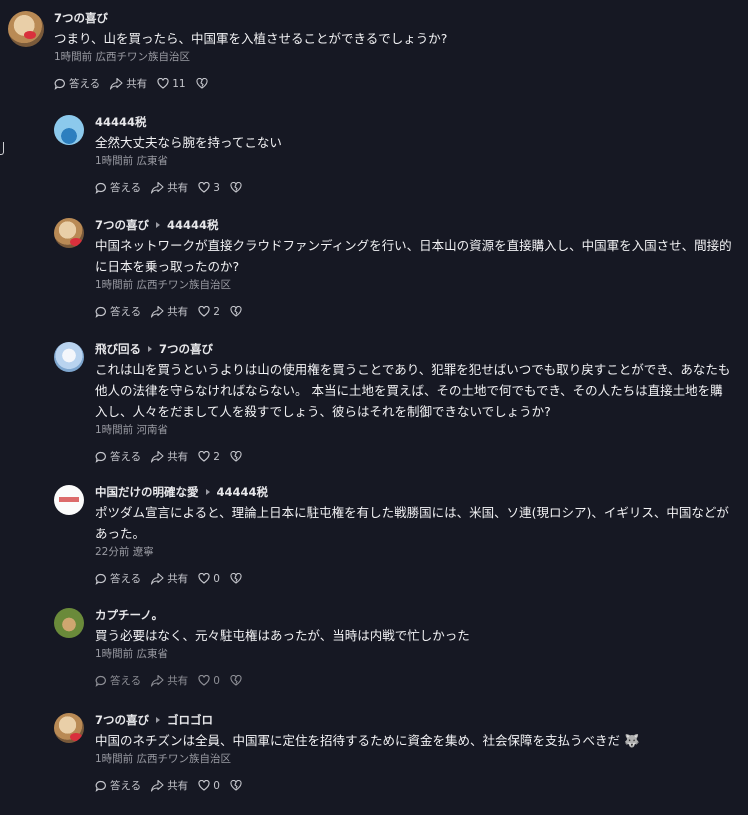 This screenshot has height=815, width=748. I want to click on wave-avatar, so click(69, 130).